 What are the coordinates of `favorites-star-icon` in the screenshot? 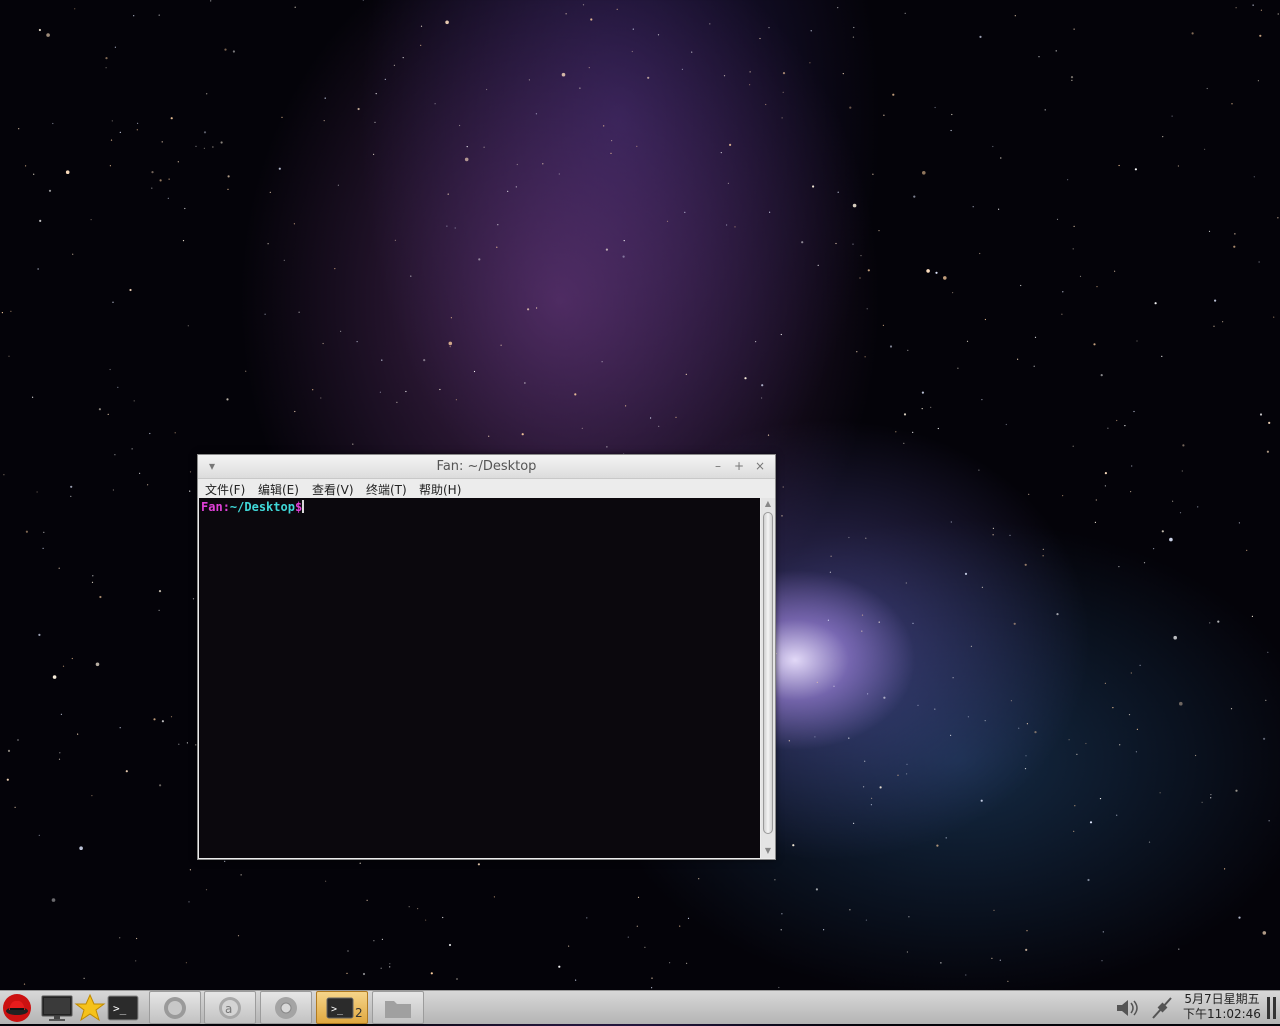 It's located at (90, 1008).